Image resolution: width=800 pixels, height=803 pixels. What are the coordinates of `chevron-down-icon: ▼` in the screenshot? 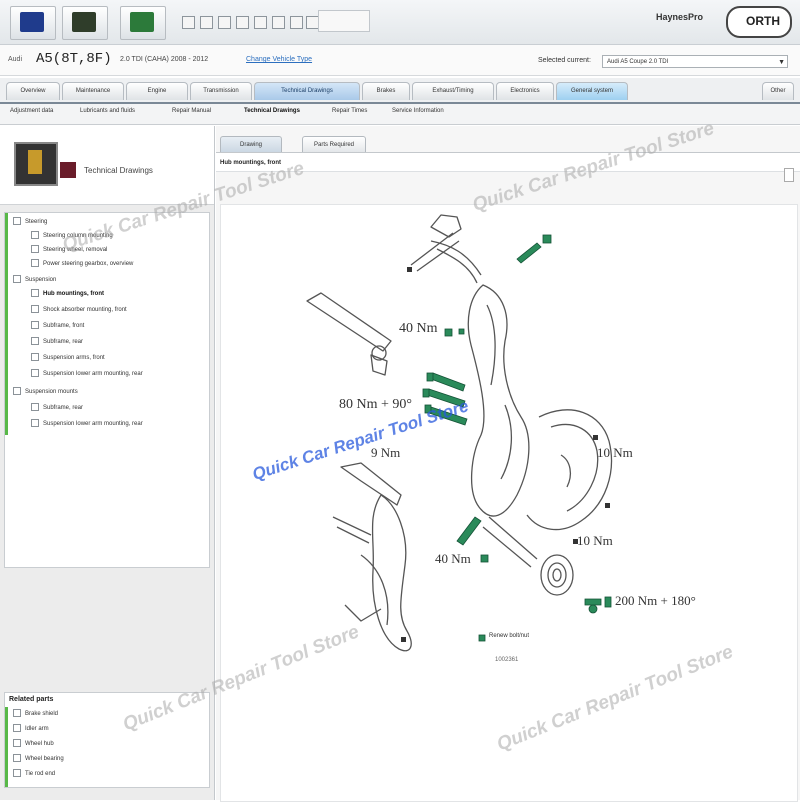 It's located at (781, 62).